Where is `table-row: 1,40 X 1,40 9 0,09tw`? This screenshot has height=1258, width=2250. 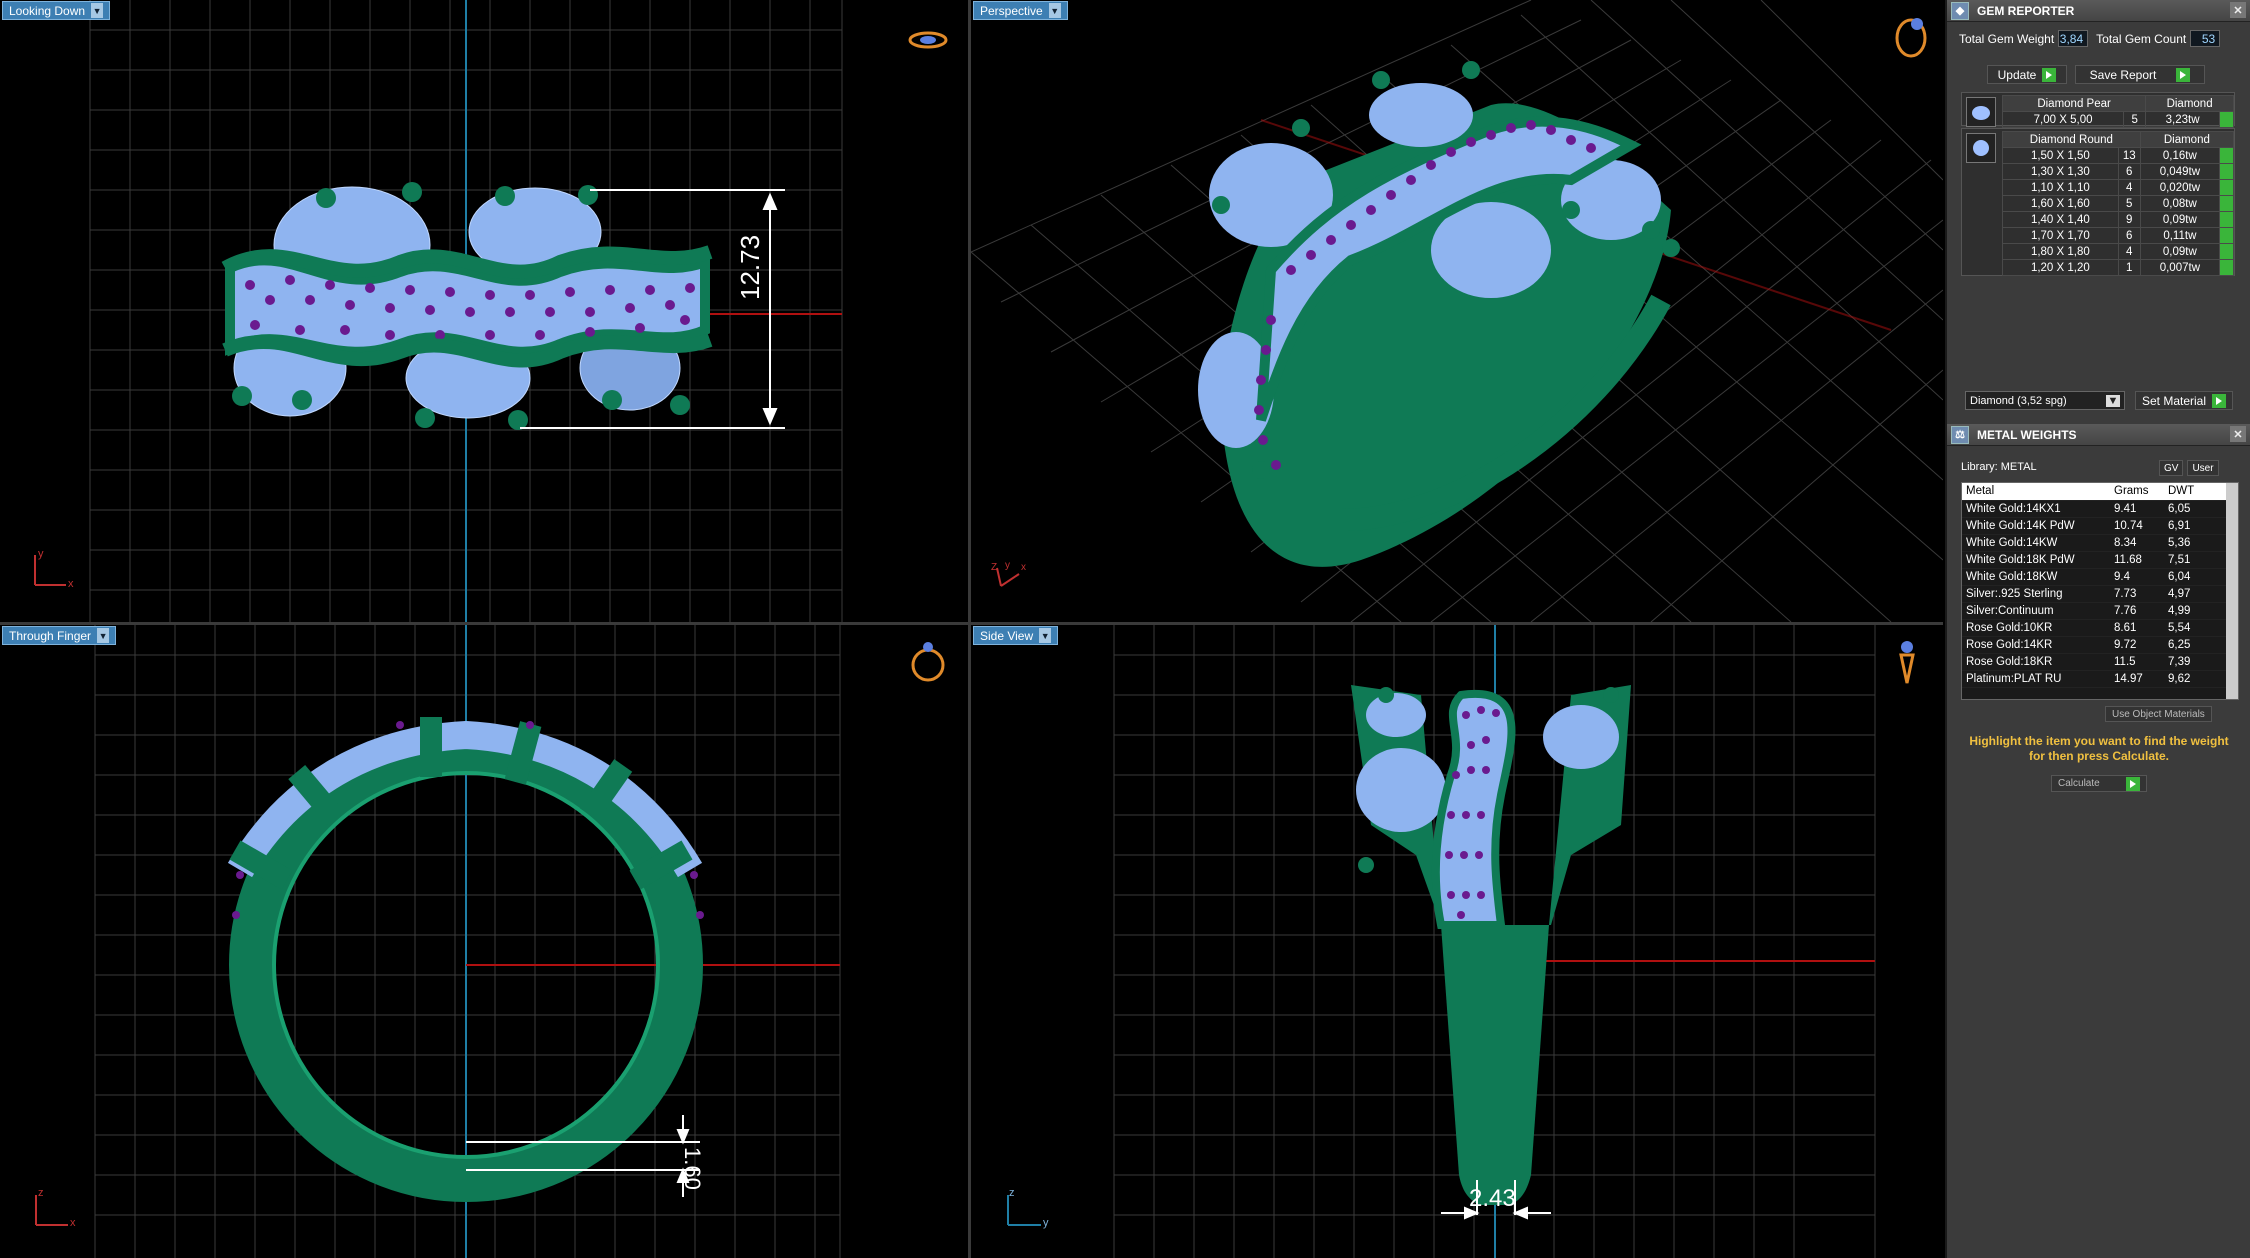 table-row: 1,40 X 1,40 9 0,09tw is located at coordinates (2118, 219).